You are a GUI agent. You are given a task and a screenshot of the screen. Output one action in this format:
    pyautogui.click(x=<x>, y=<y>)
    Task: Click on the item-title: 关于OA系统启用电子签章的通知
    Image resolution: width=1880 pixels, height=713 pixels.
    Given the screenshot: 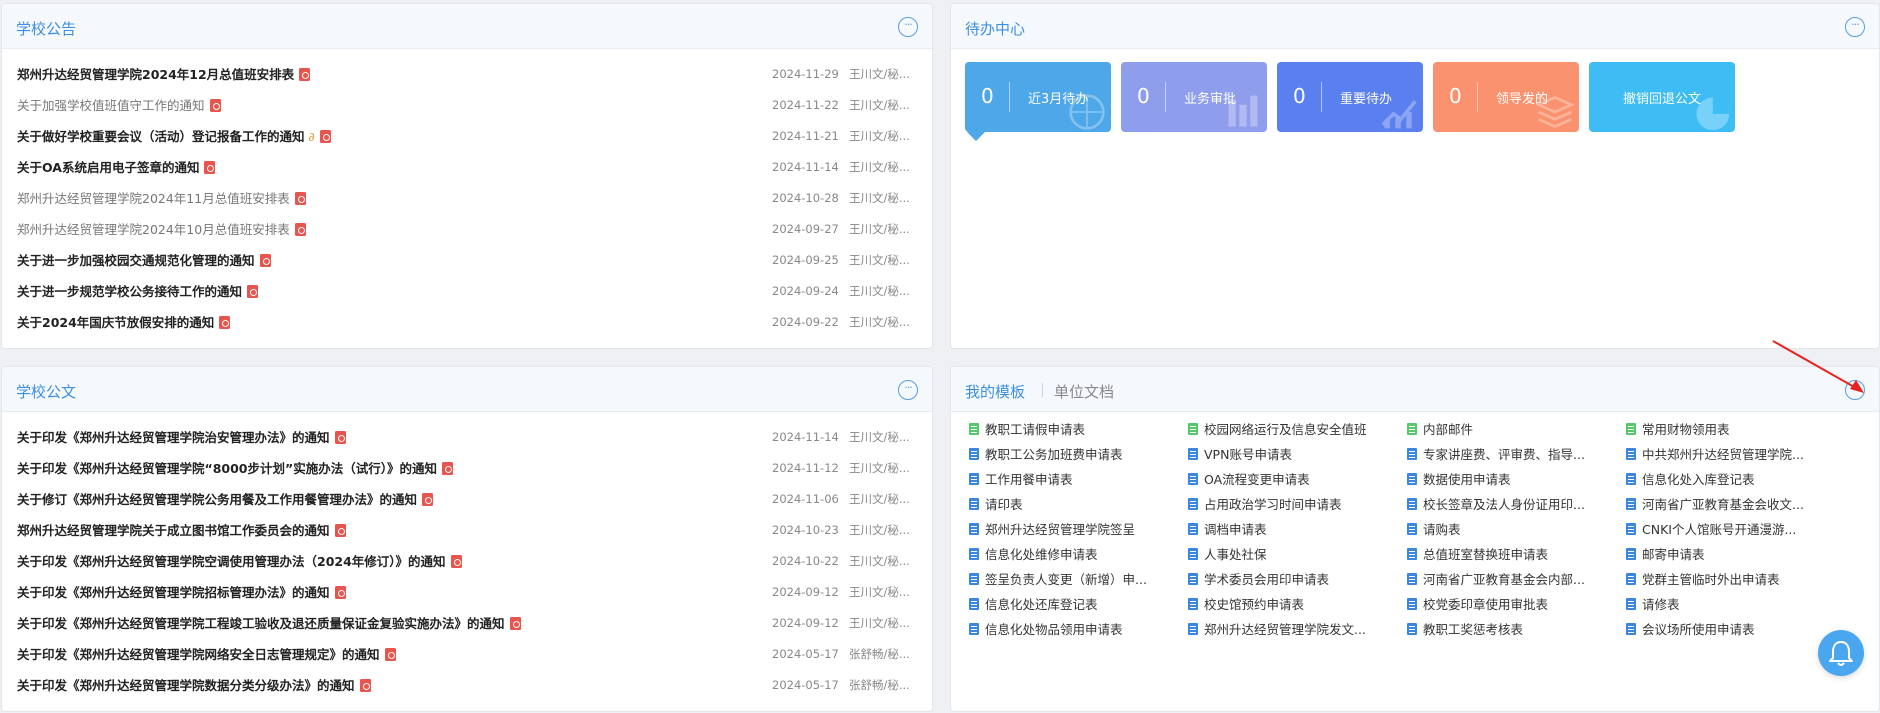 What is the action you would take?
    pyautogui.click(x=108, y=167)
    